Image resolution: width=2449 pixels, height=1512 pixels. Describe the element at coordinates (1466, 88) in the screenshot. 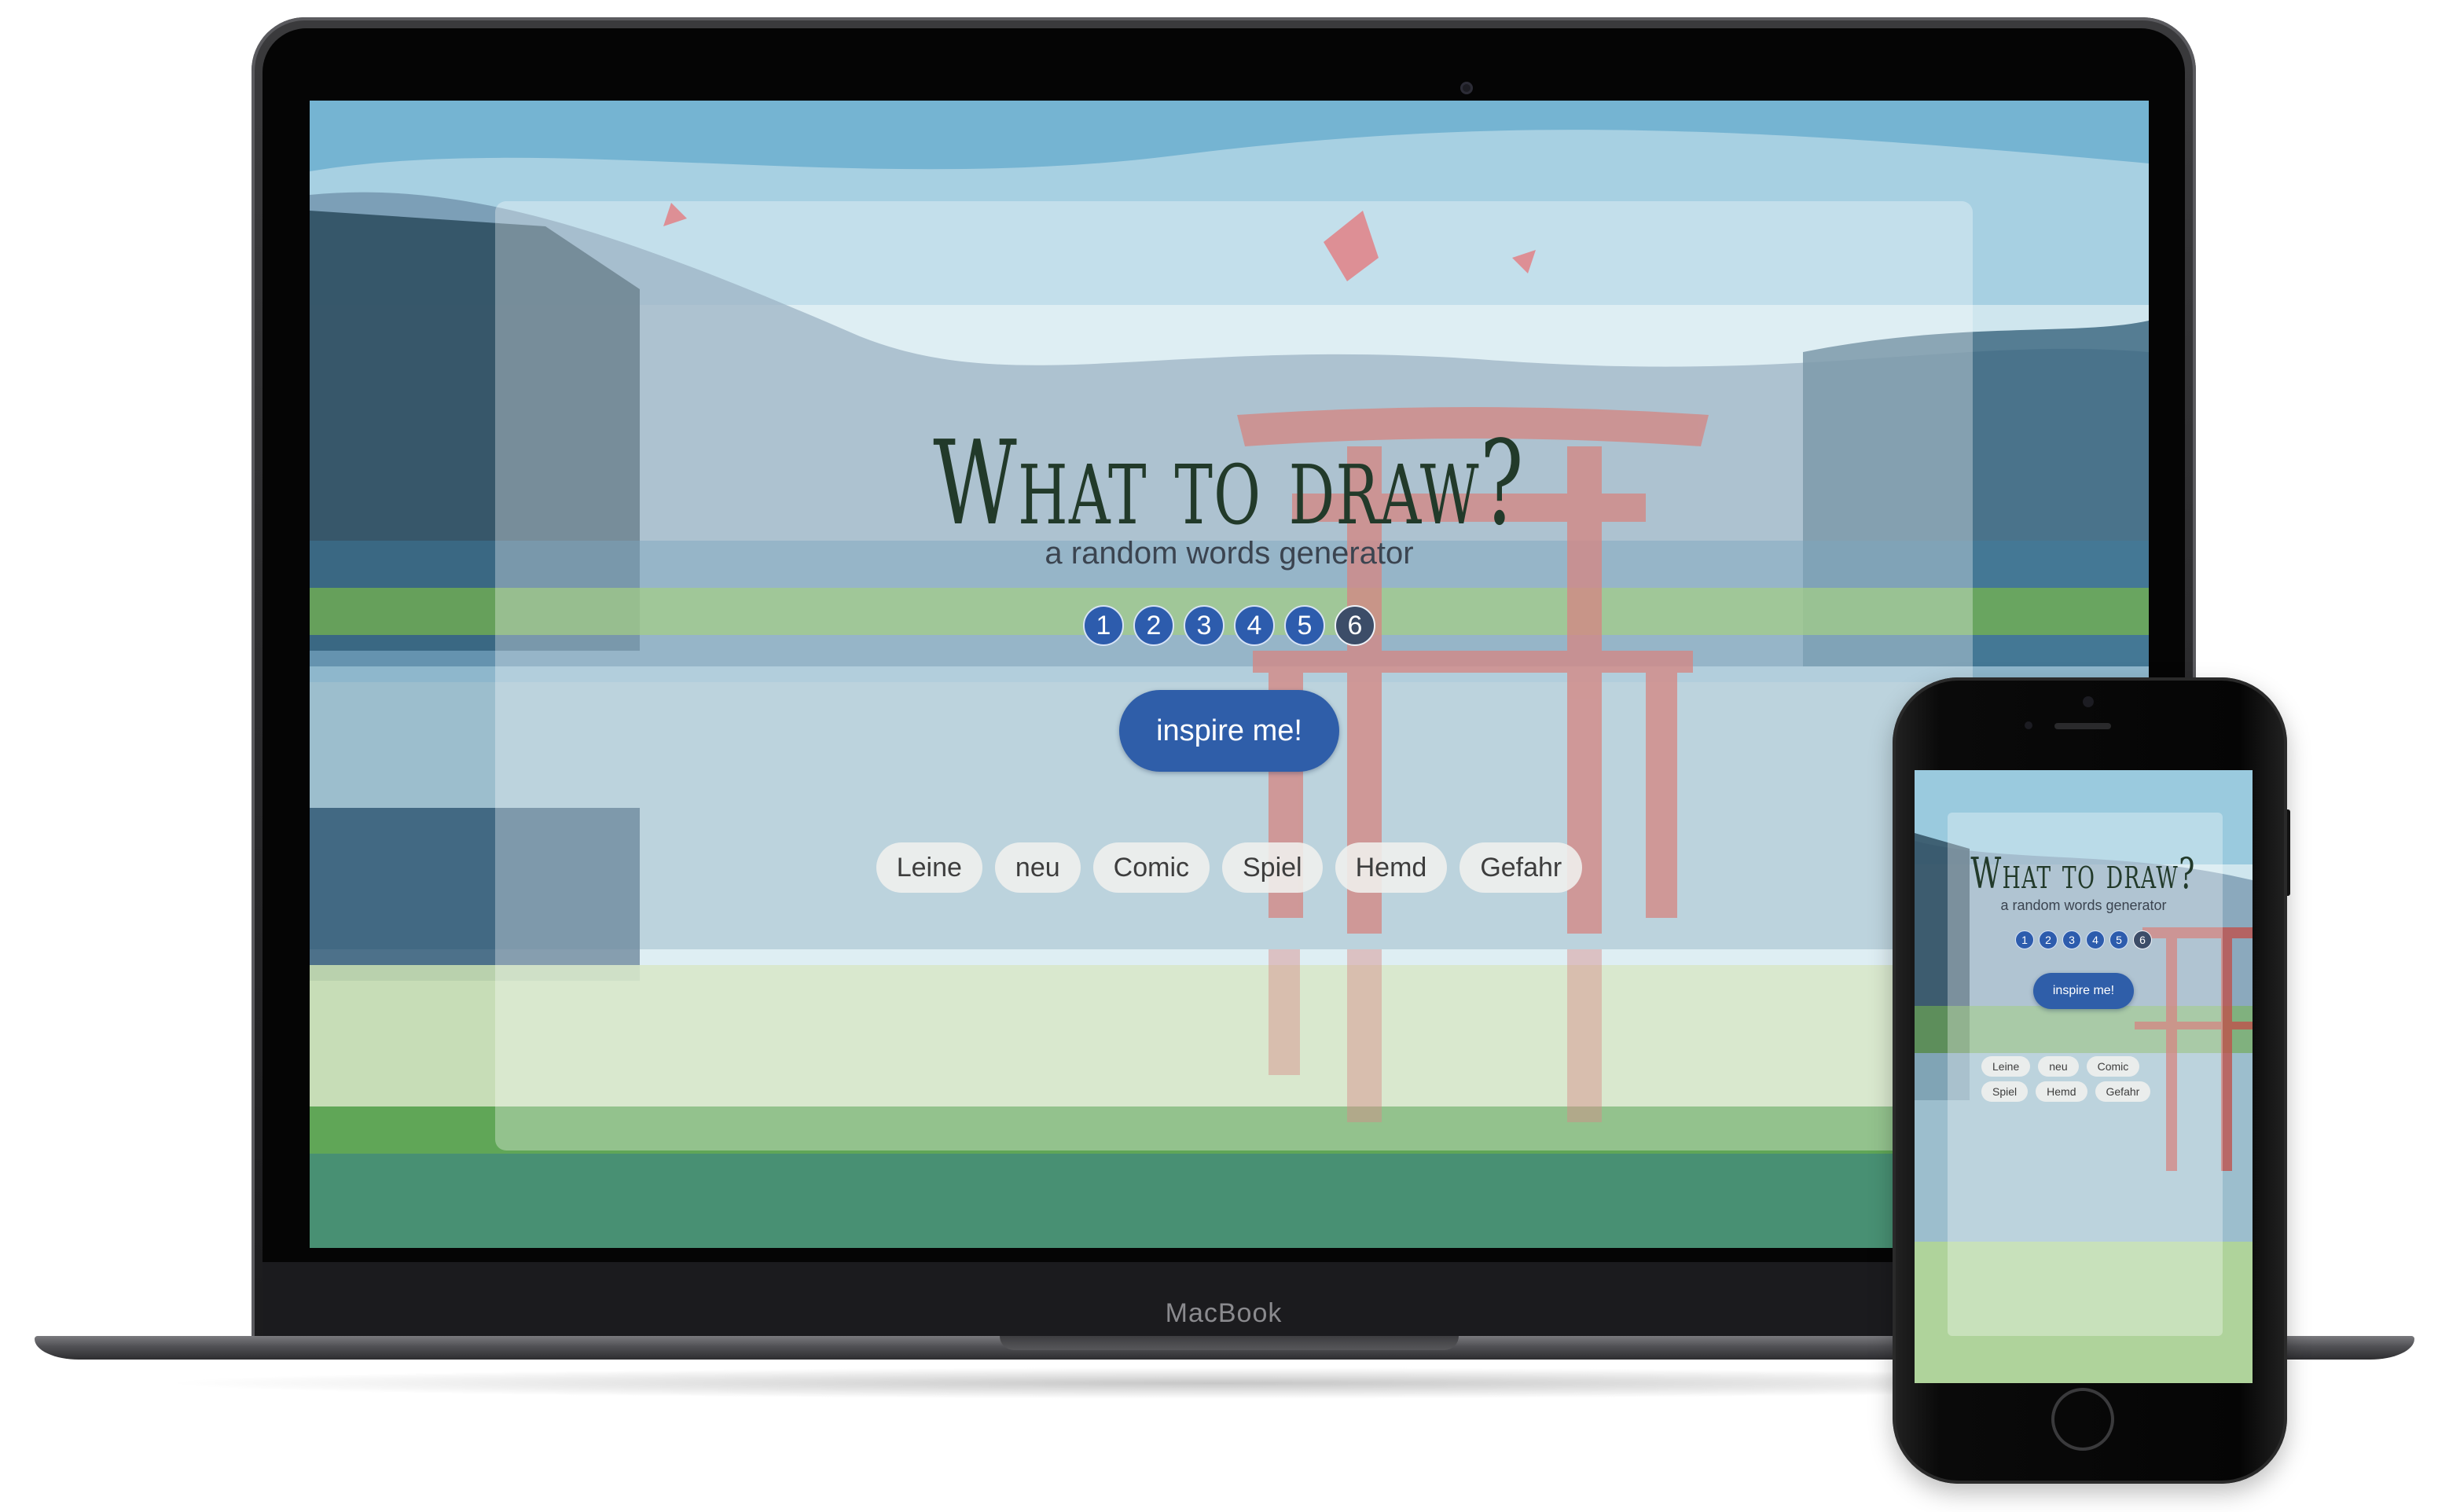

I see `webcam-icon` at that location.